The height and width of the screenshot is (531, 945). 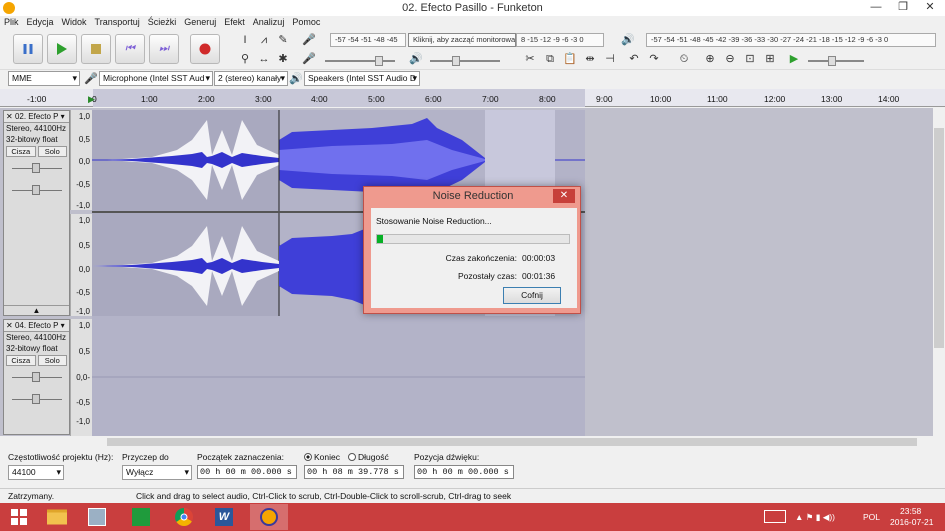 I want to click on audio-position-field: 00 h 00 m 00.000 s, so click(x=464, y=472).